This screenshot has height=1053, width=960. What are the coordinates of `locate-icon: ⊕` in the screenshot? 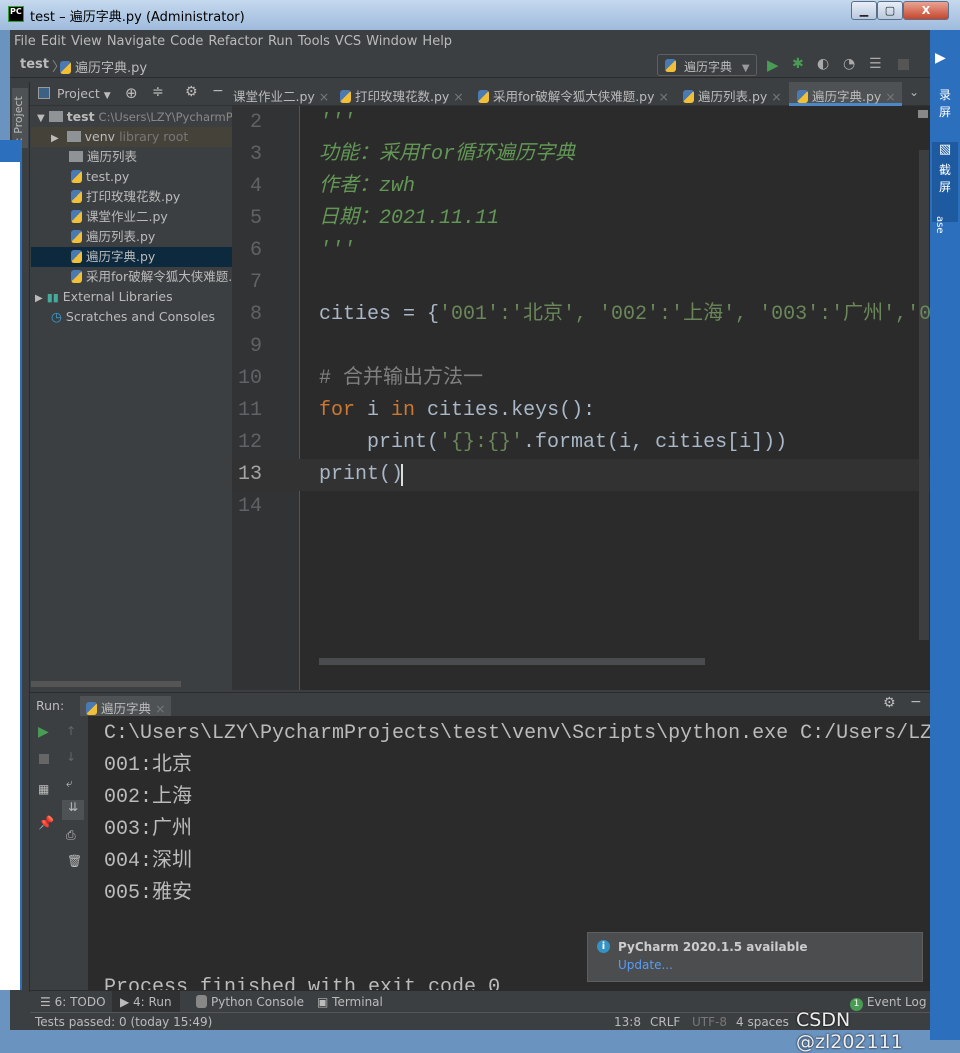 It's located at (131, 93).